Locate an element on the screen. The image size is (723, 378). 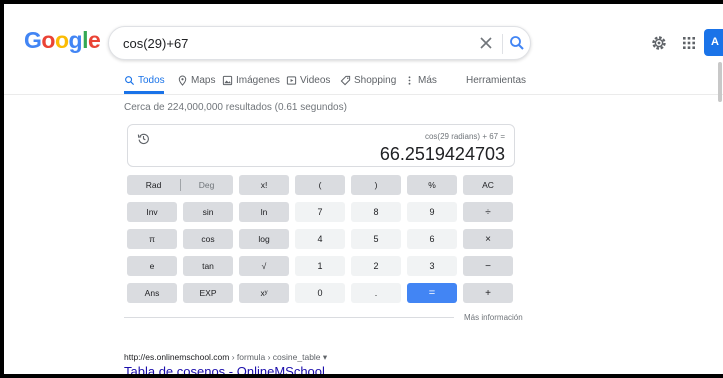
gear-icon is located at coordinates (659, 43).